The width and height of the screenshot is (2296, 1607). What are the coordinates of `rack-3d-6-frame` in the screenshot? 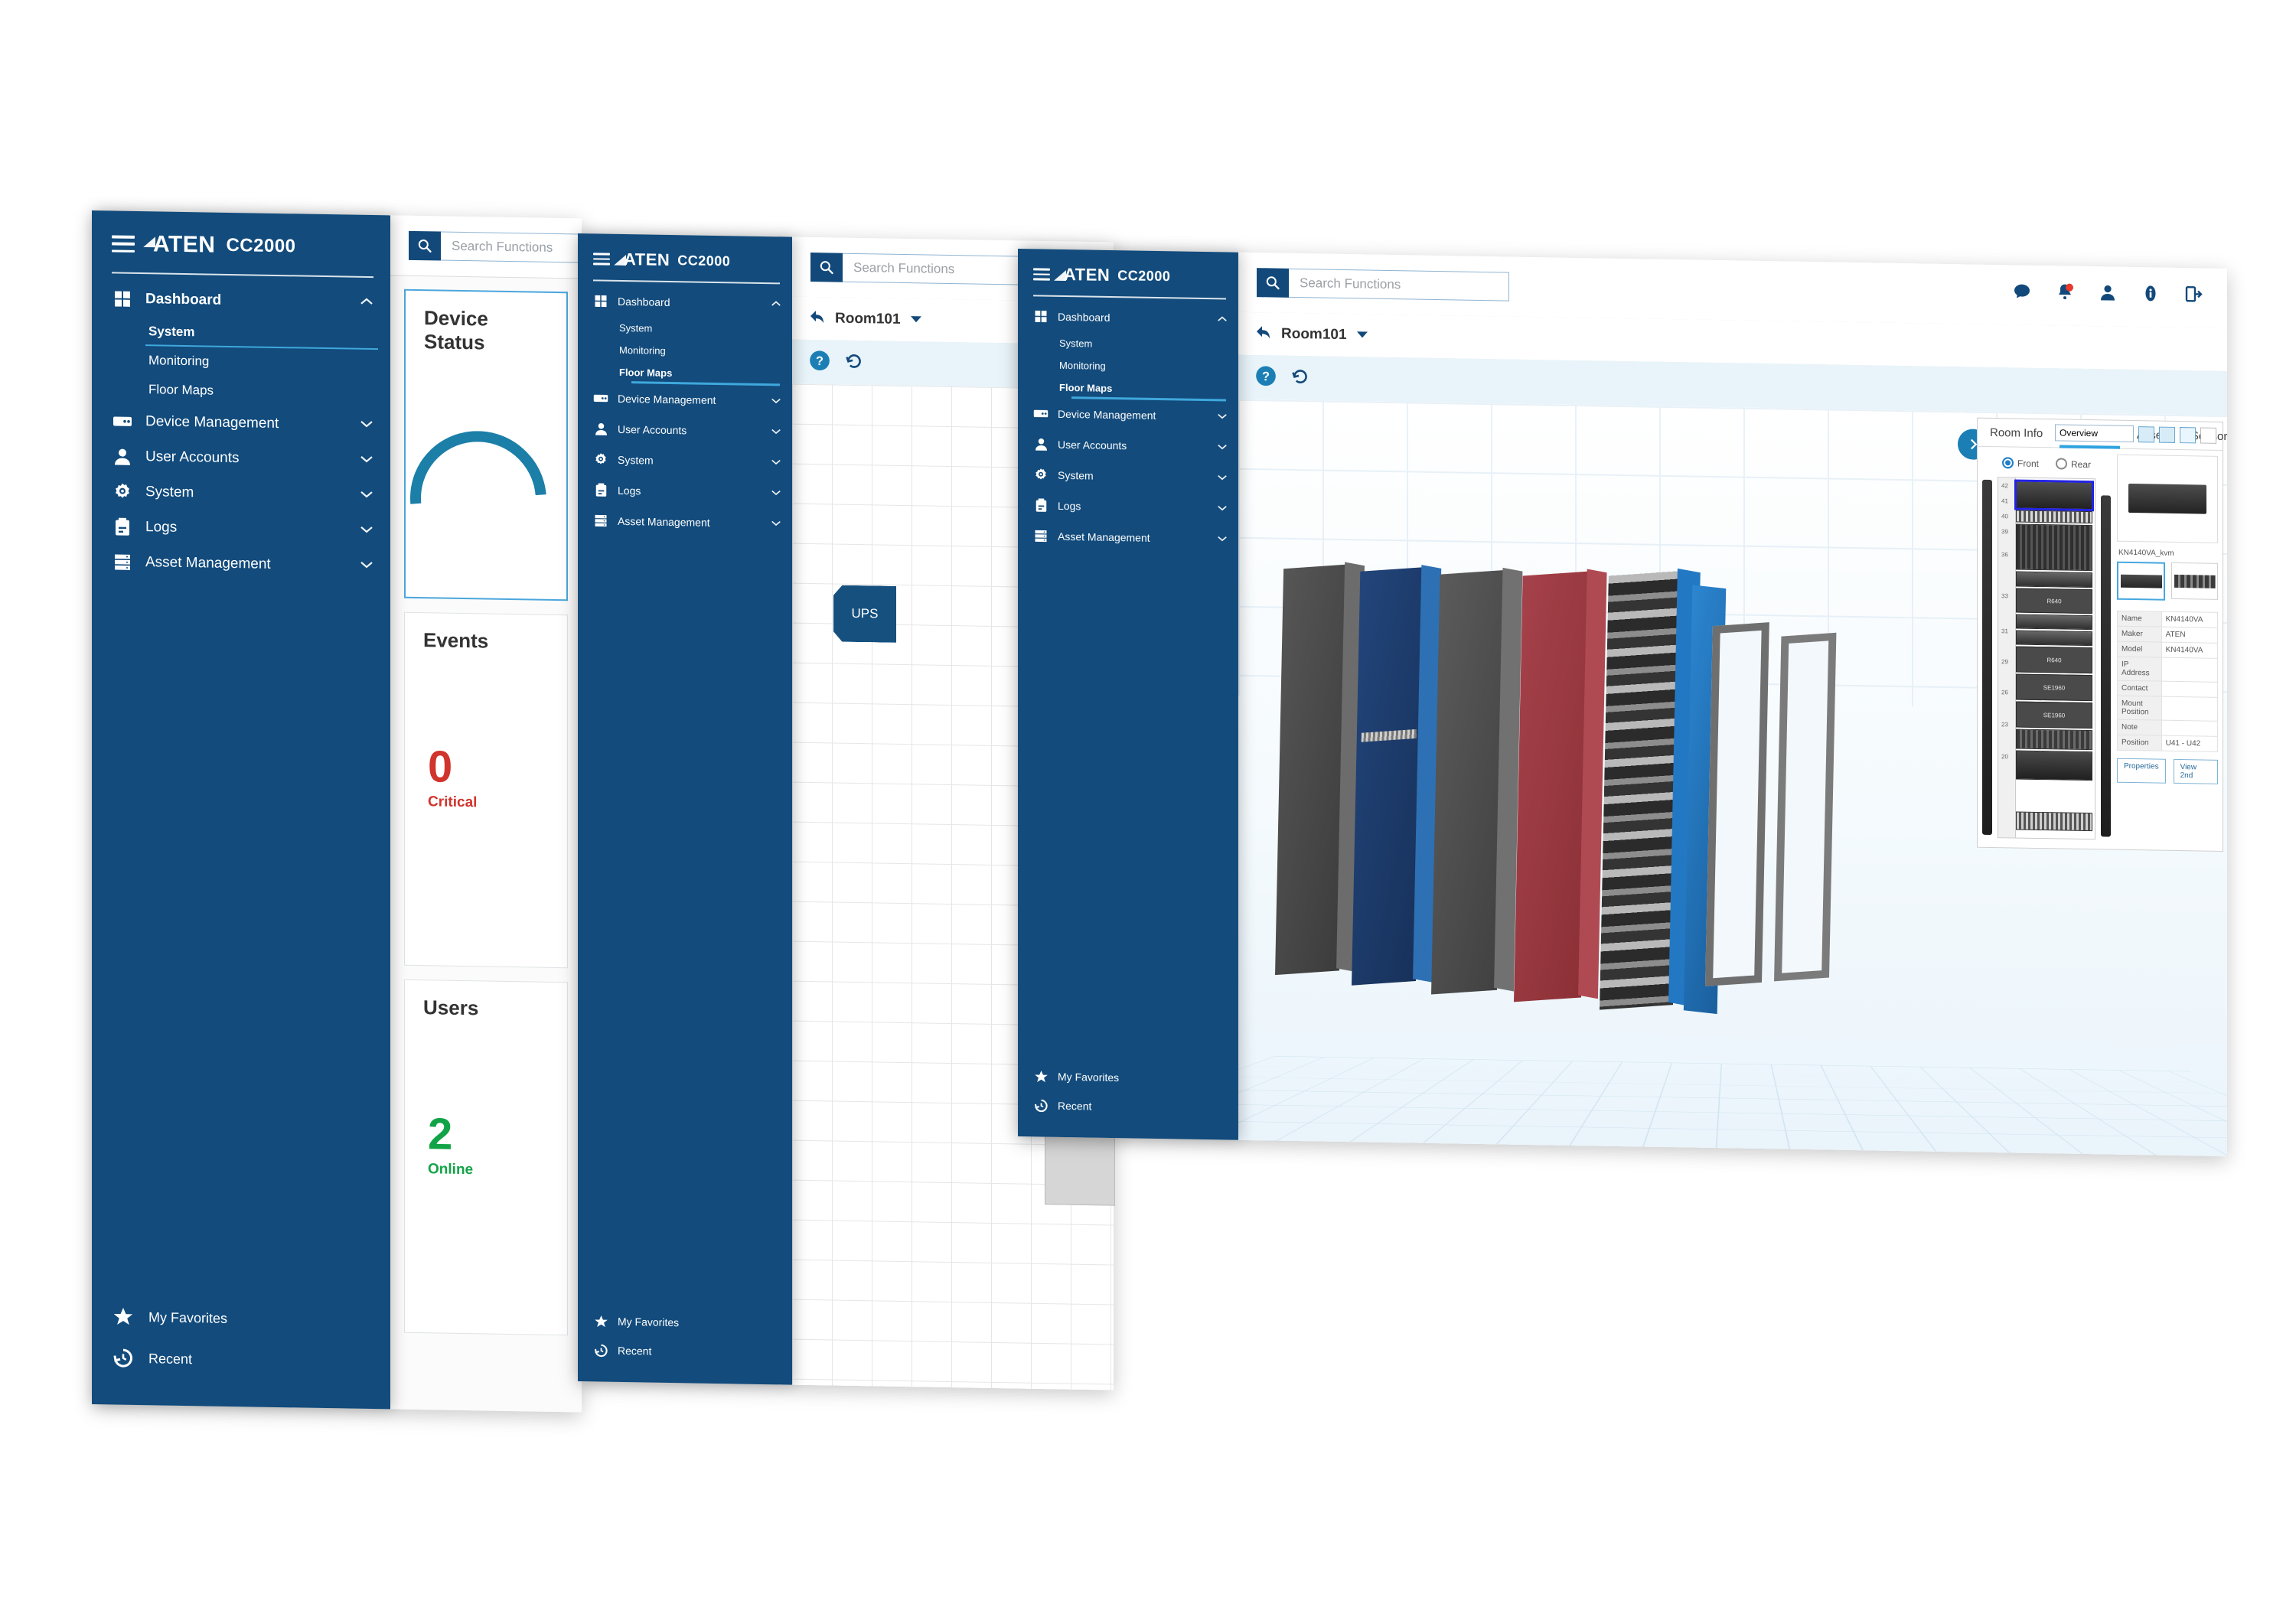 It's located at (1737, 804).